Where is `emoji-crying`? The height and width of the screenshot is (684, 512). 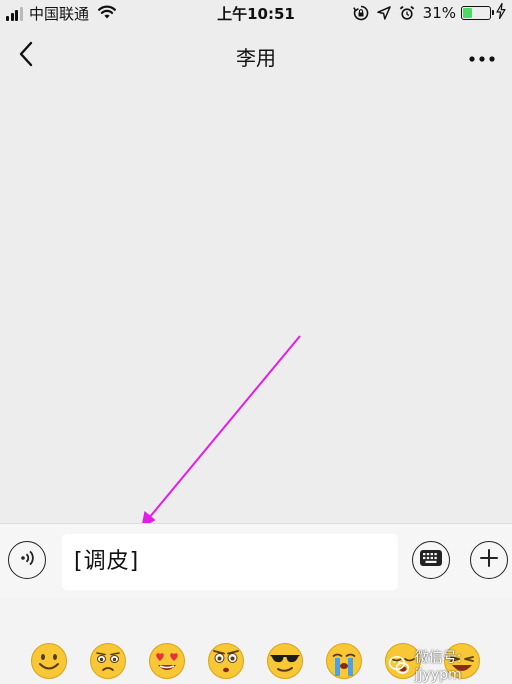 emoji-crying is located at coordinates (344, 661).